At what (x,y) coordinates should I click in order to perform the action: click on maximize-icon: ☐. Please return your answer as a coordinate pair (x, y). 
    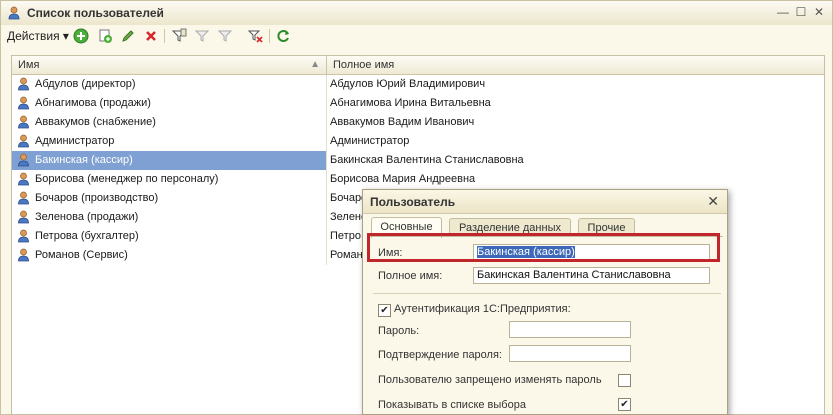
    Looking at the image, I should click on (801, 12).